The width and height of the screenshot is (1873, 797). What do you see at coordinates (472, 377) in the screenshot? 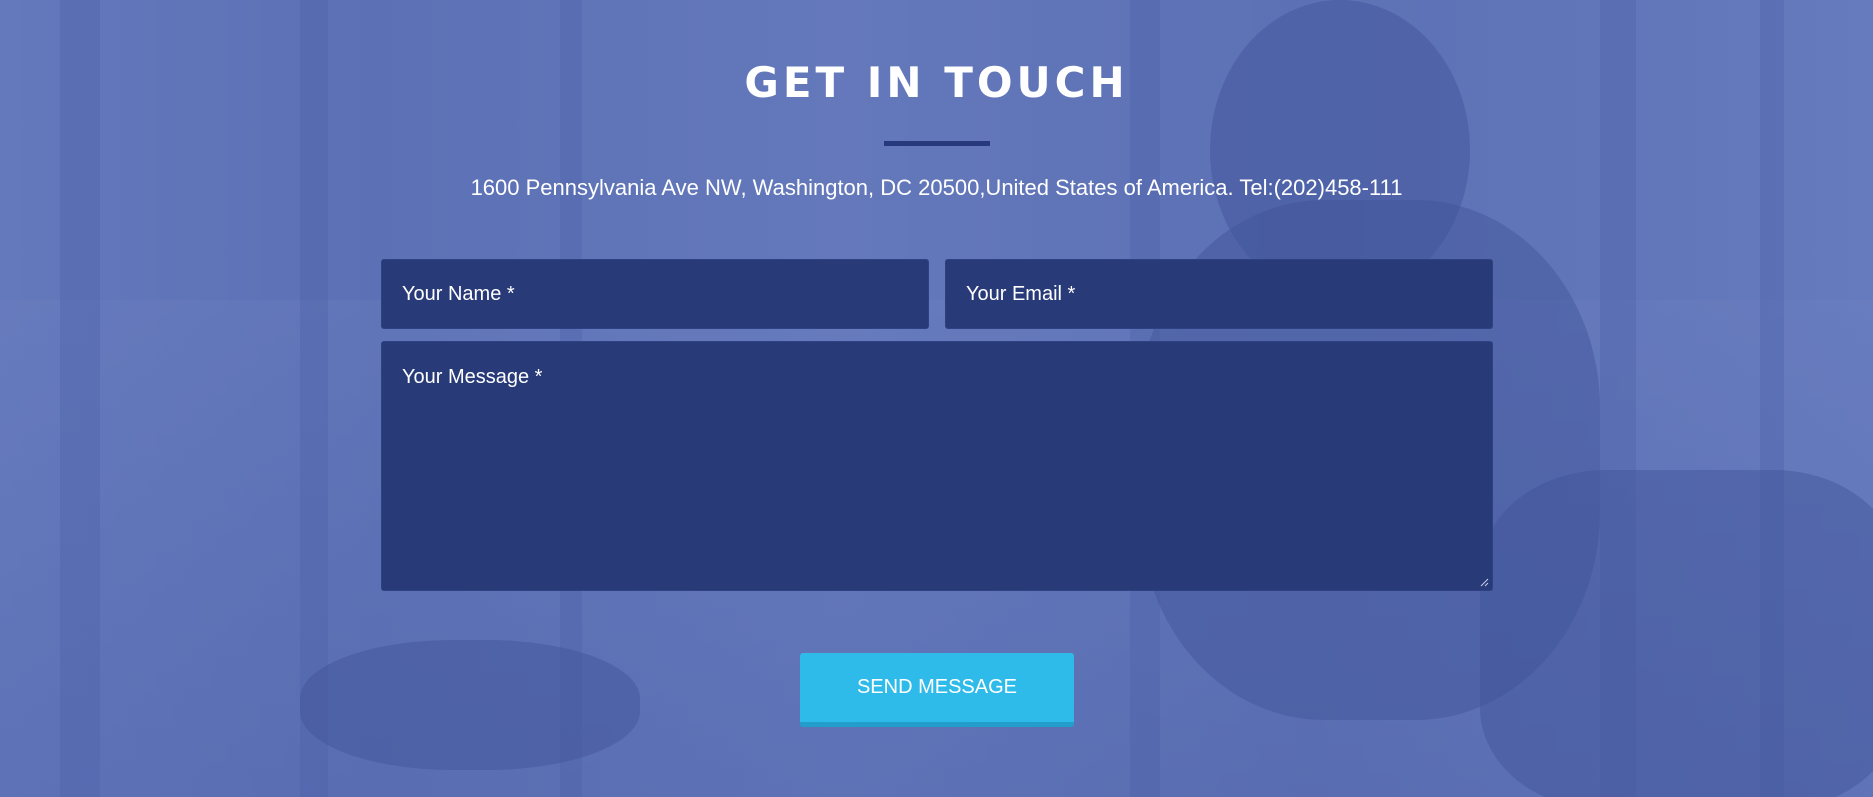
I see `message-textarea-placeholder: Your Message *` at bounding box center [472, 377].